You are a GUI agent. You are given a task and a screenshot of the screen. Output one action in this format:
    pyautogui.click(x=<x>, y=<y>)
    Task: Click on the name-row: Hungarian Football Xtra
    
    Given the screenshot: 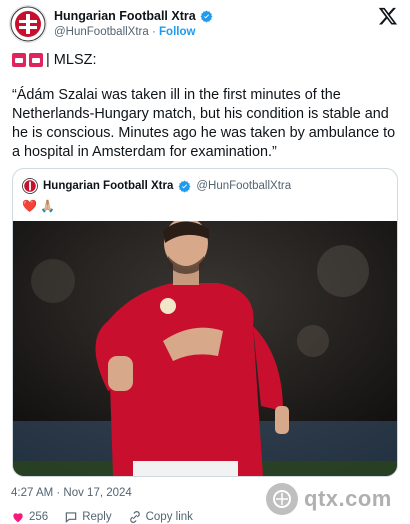 What is the action you would take?
    pyautogui.click(x=133, y=16)
    